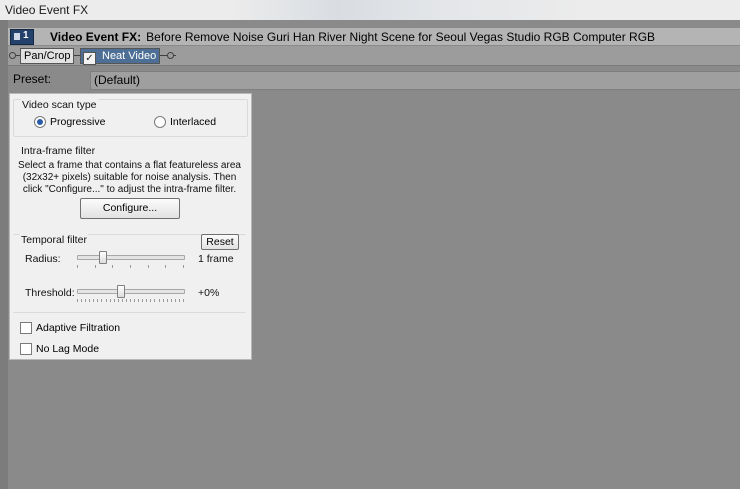 This screenshot has height=489, width=740. What do you see at coordinates (131, 257) in the screenshot?
I see `radius-slider-track` at bounding box center [131, 257].